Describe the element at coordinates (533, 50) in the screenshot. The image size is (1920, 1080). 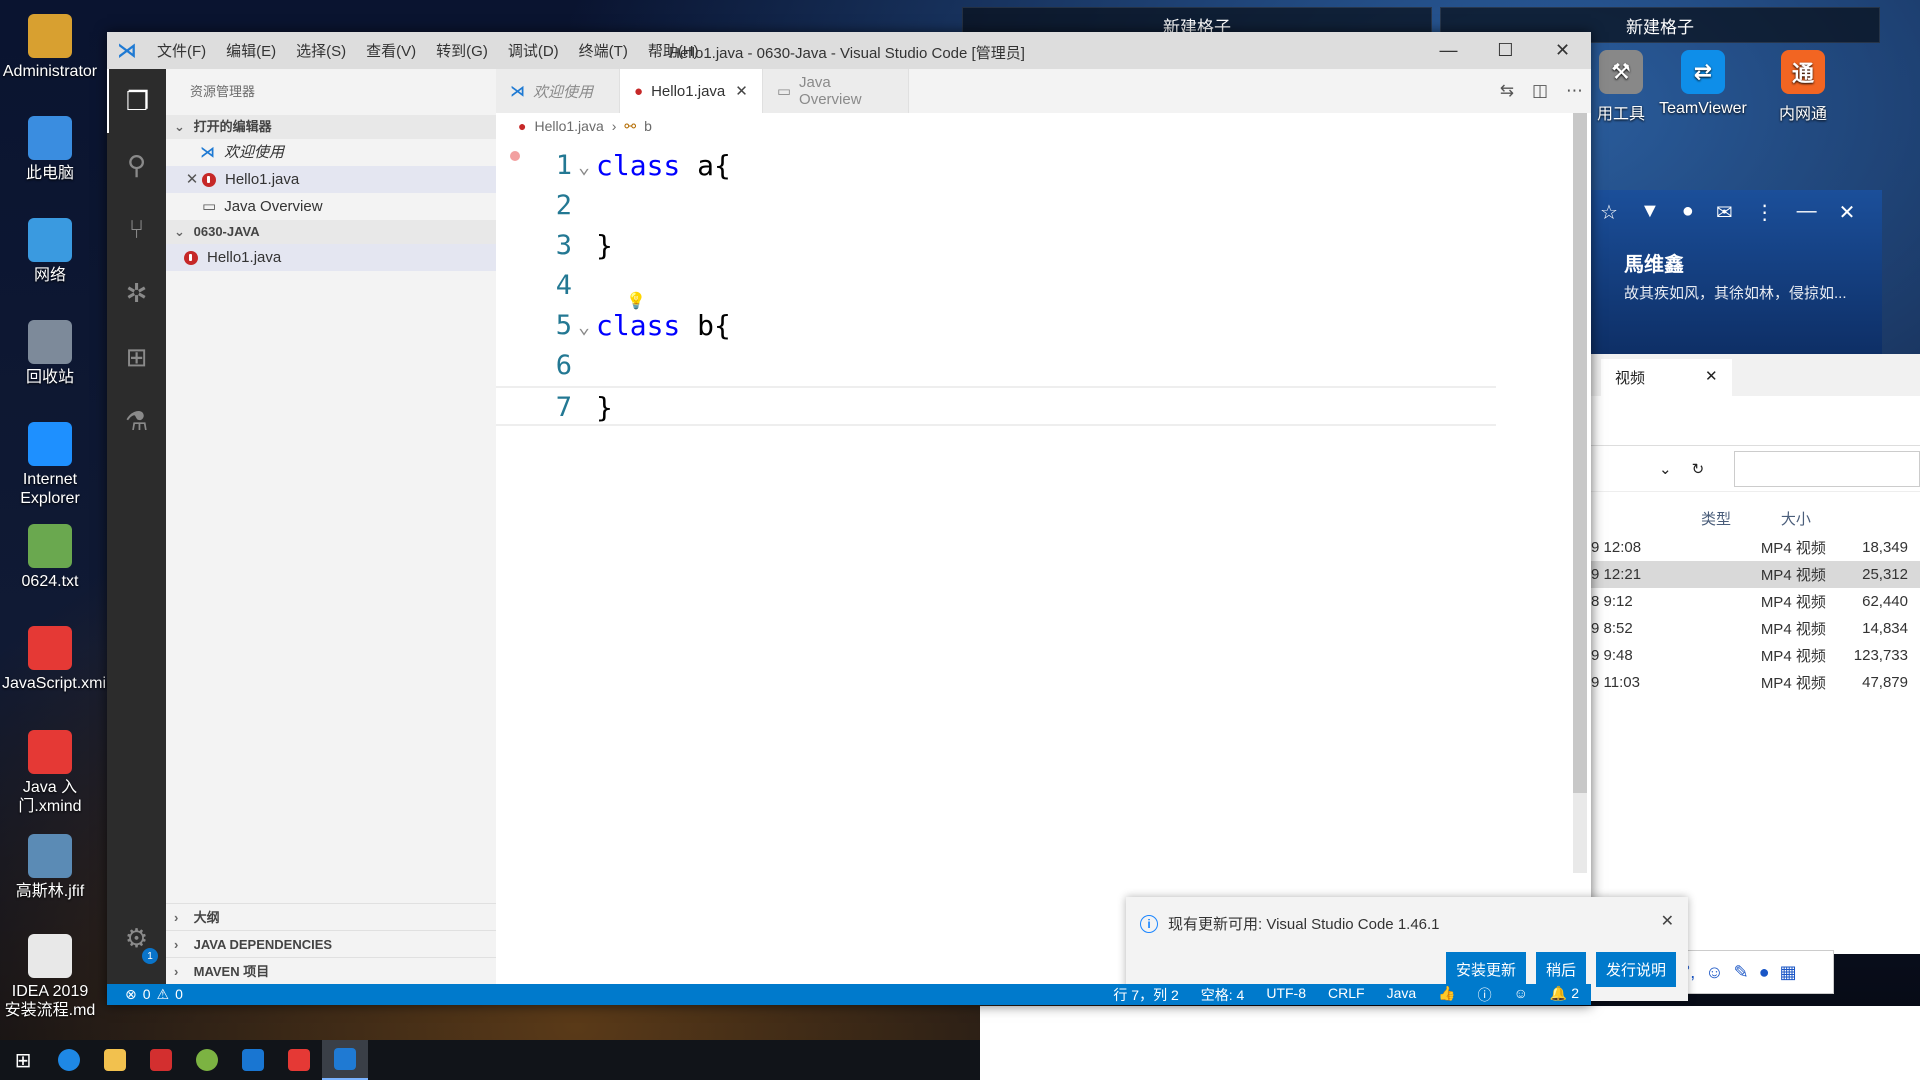
I see `menu-item: 调试(D)` at that location.